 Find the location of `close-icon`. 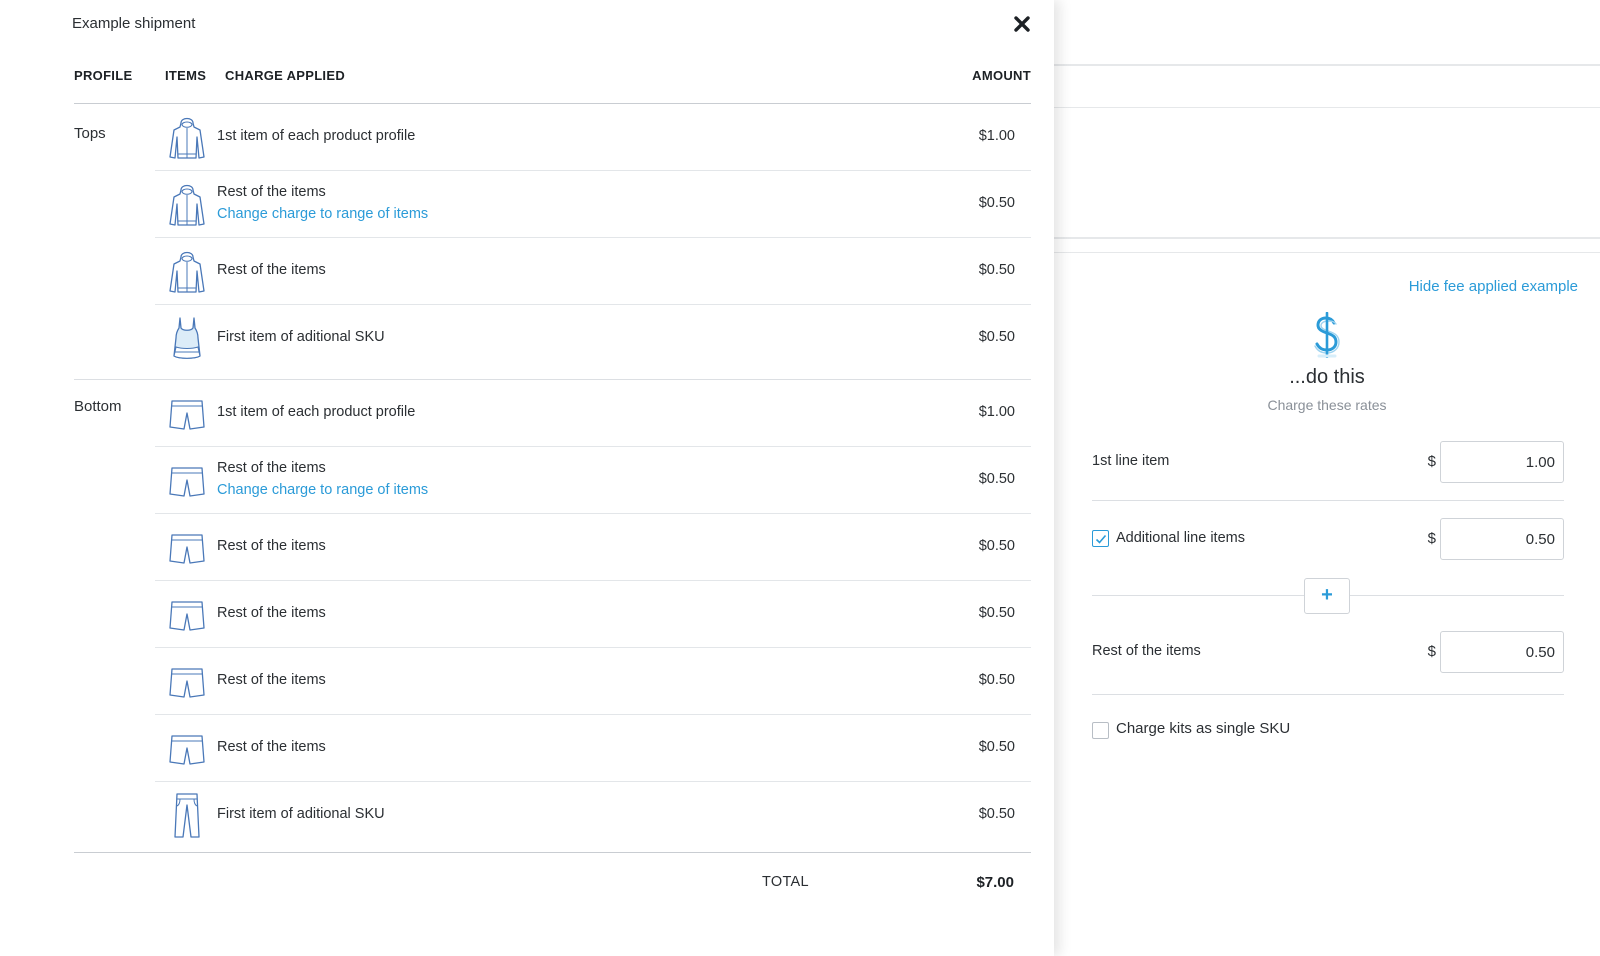

close-icon is located at coordinates (1023, 25).